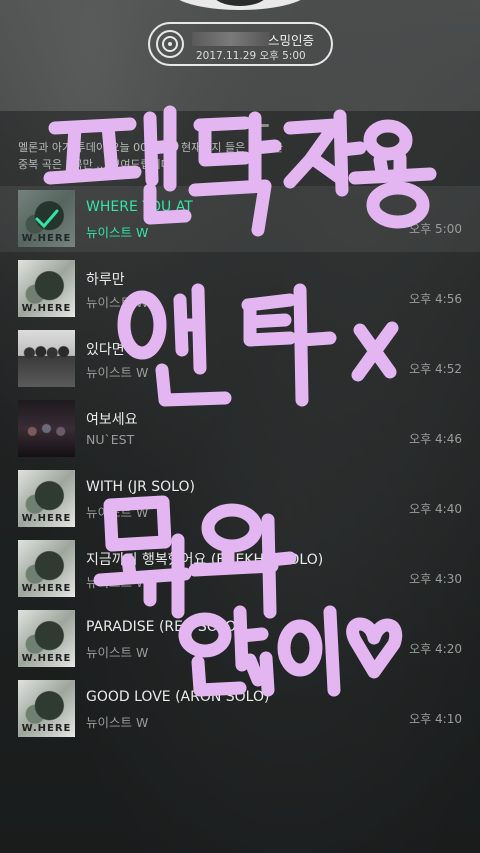  I want to click on track-row: W.HERE WITH (JR SOLO) 뉴이스트 W 오후 4:40, so click(240, 499).